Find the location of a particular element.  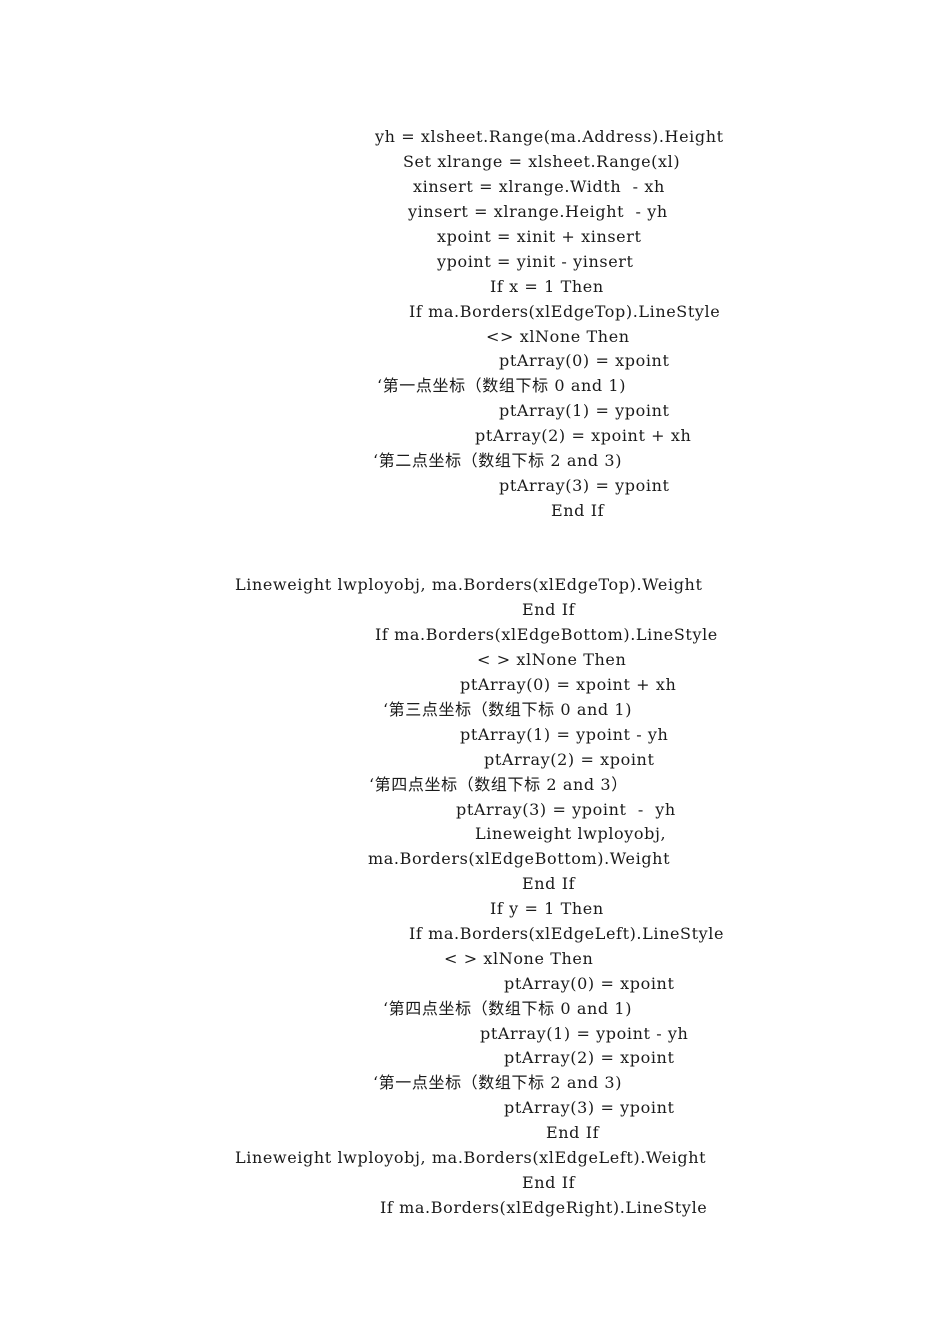

code-line: yh = xlsheet.Range(ma.Address).Height is located at coordinates (549, 136).